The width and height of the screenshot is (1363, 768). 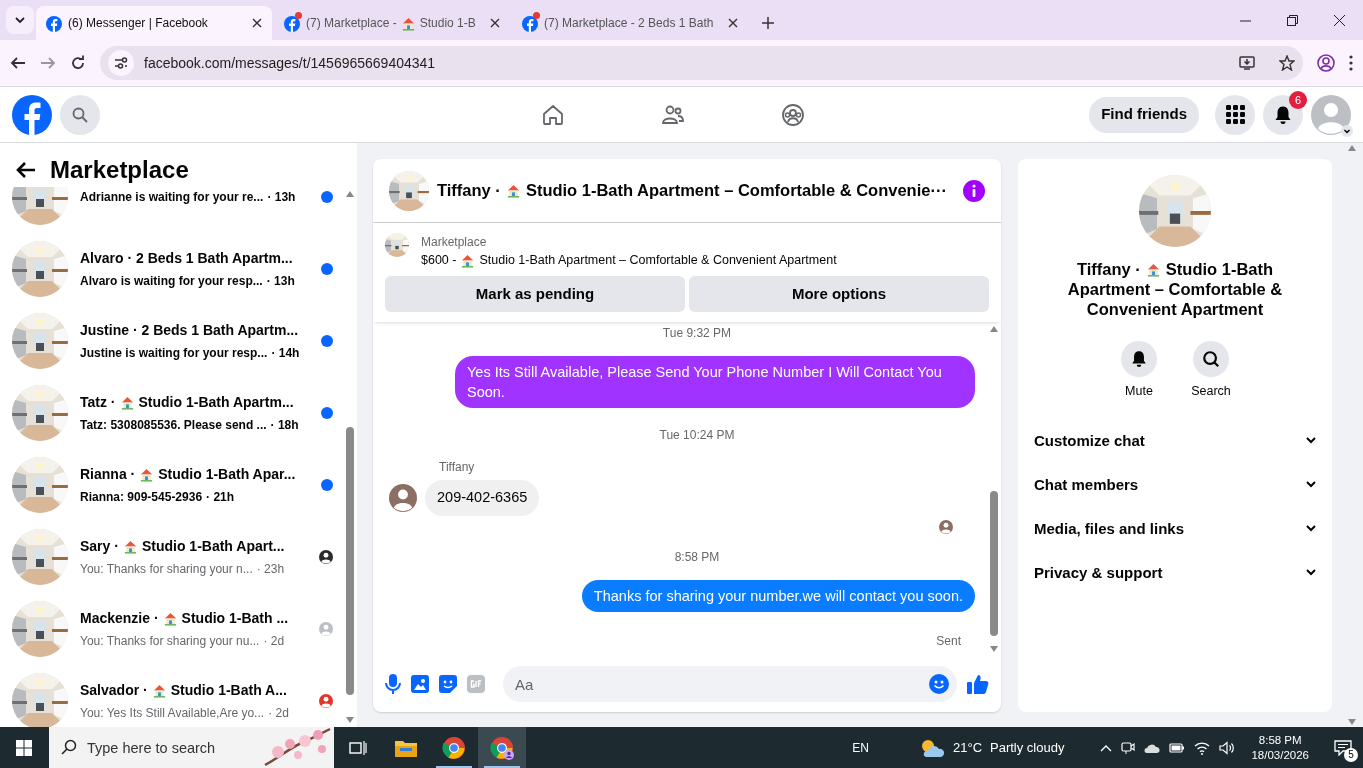 What do you see at coordinates (1128, 747) in the screenshot?
I see `camera-icon` at bounding box center [1128, 747].